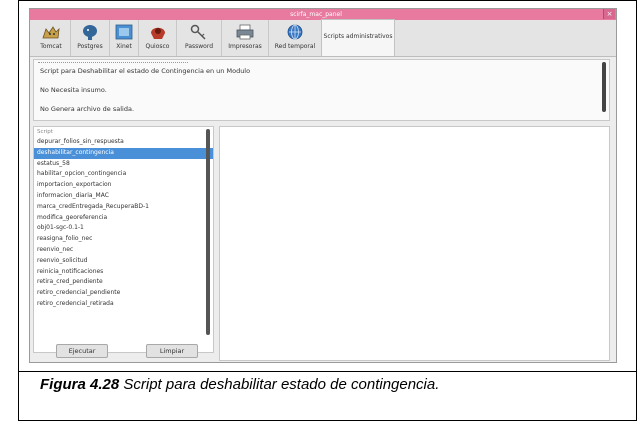  I want to click on list-item: marca_credEntregada_RecuperaBD-1, so click(123, 207).